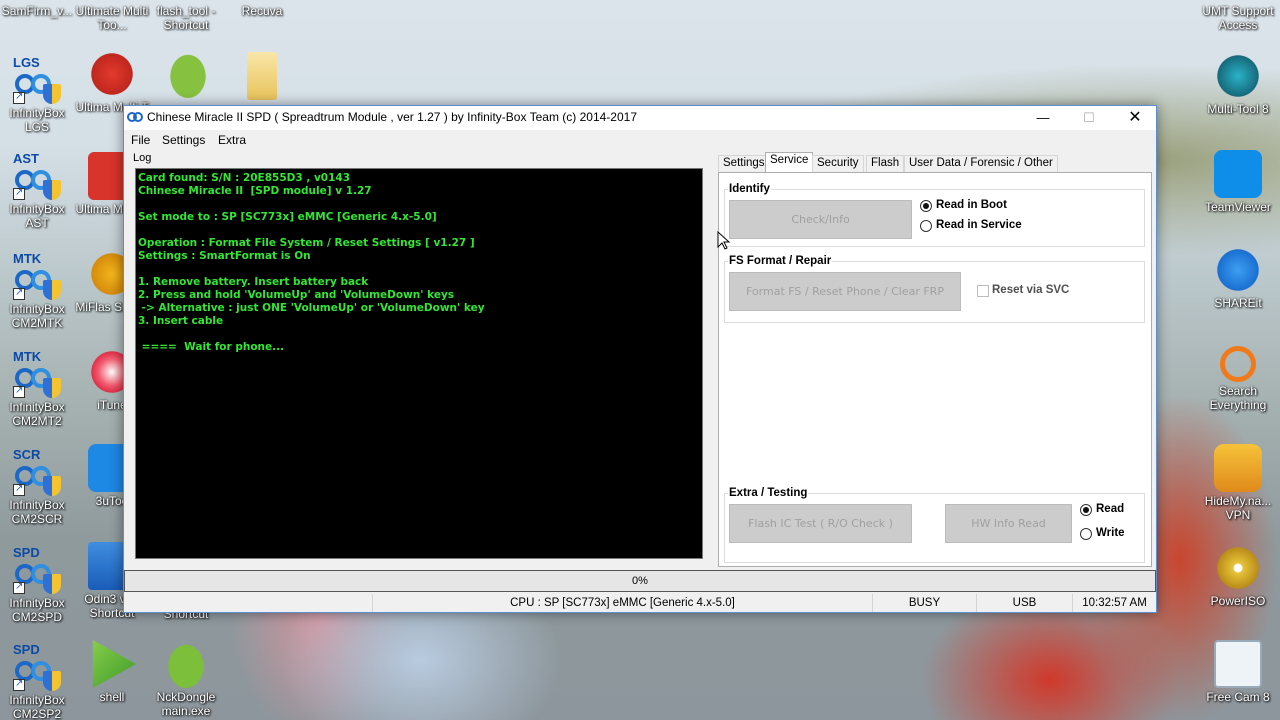 This screenshot has width=1280, height=720. Describe the element at coordinates (926, 226) in the screenshot. I see `read-in-service-radio` at that location.